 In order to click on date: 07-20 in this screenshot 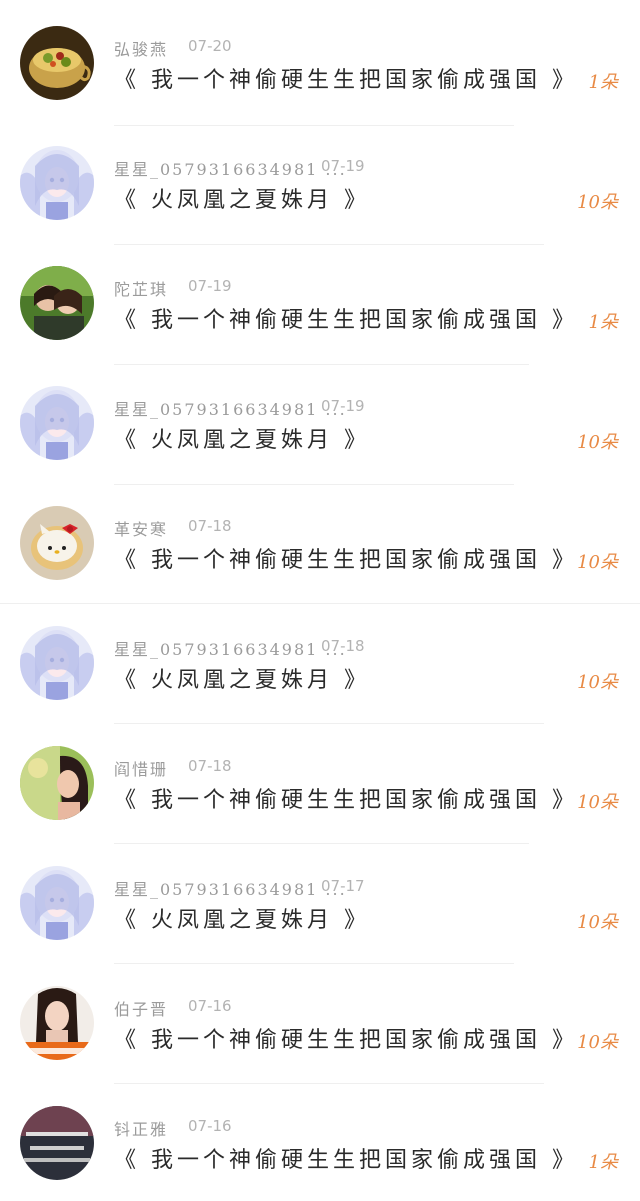, I will do `click(210, 46)`.